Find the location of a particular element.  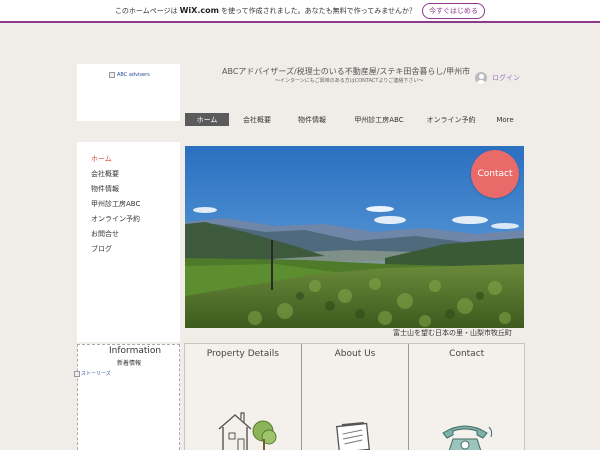

nav-item-properties: 物件情報 is located at coordinates (312, 119).